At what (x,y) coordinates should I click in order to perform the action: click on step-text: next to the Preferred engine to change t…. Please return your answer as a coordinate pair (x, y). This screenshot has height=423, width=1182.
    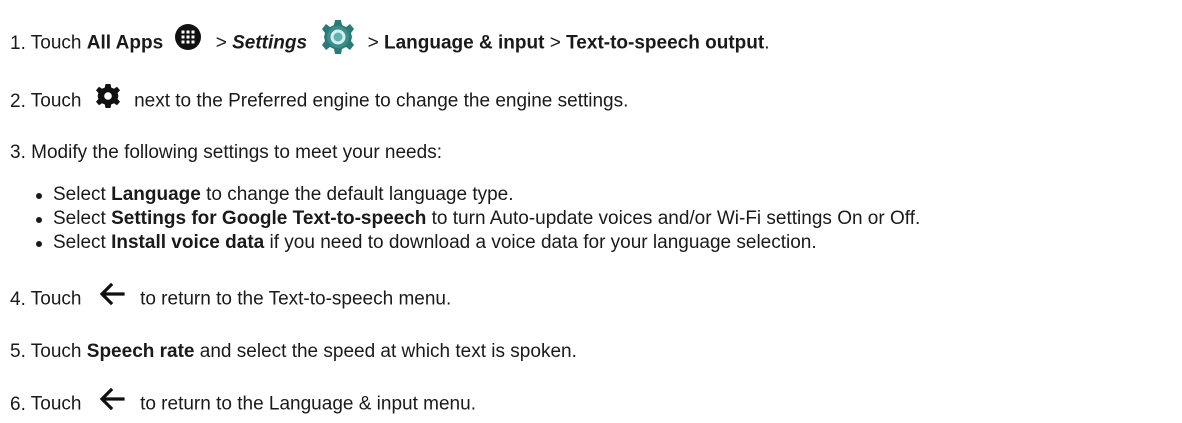
    Looking at the image, I should click on (381, 101).